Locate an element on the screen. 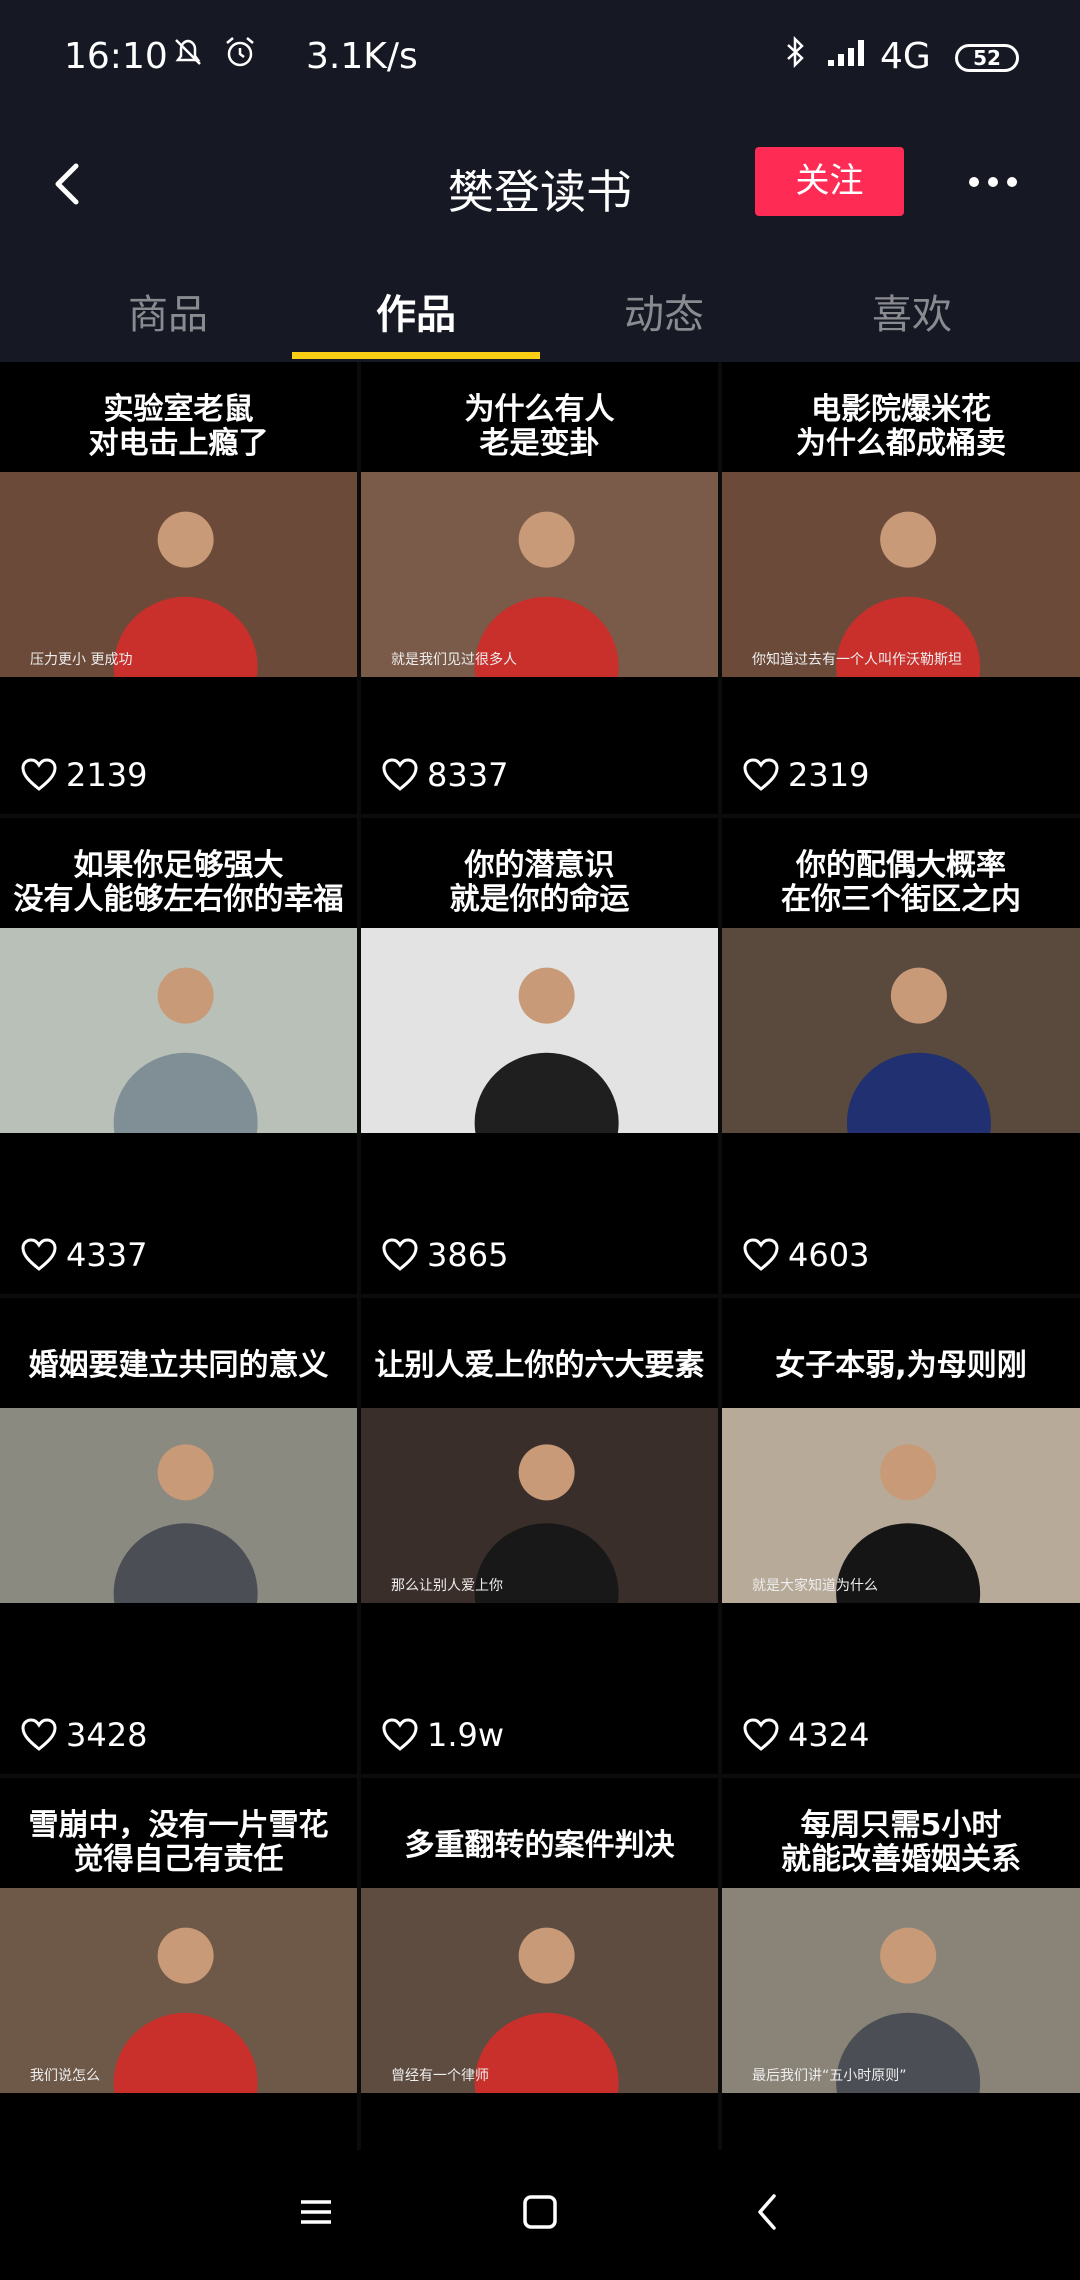 The image size is (1080, 2280). video-thumbnail: 曾经有一个律师 is located at coordinates (539, 2019).